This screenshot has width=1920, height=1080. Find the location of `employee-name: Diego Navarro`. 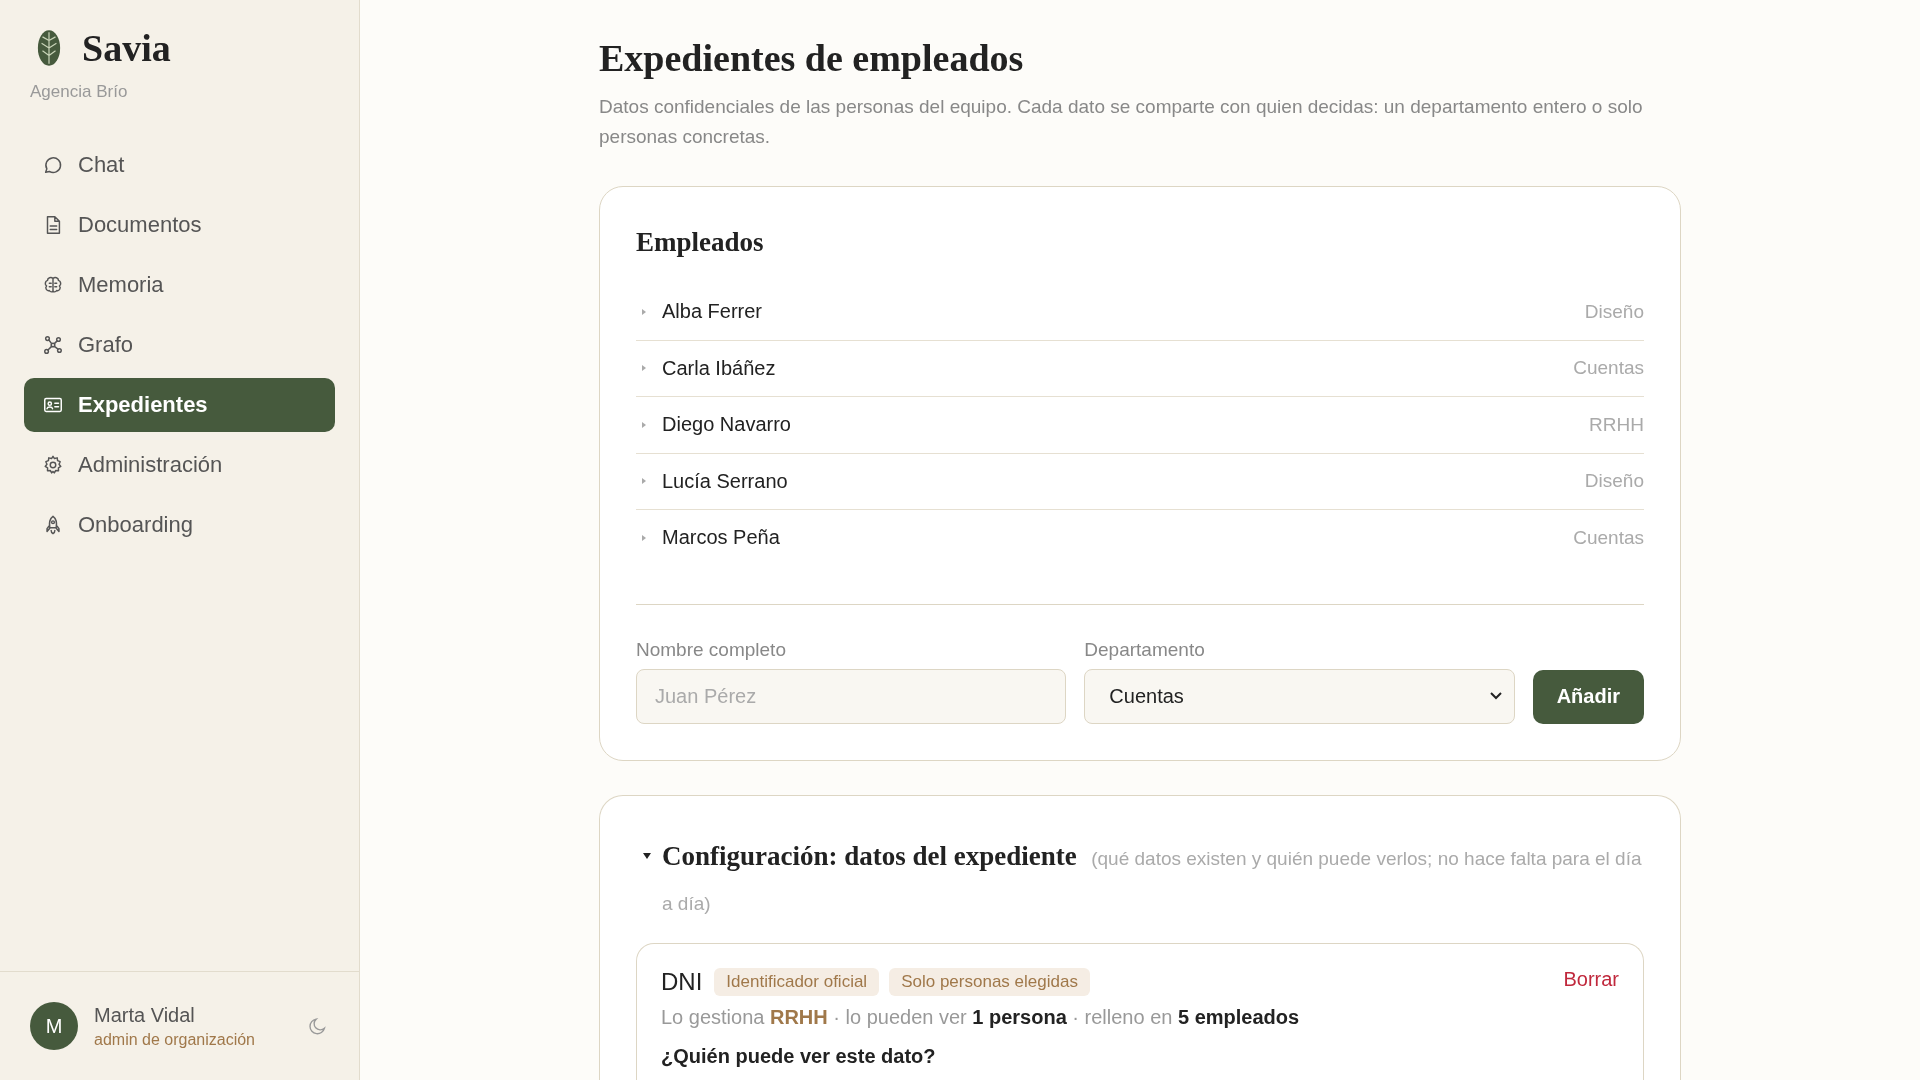

employee-name: Diego Navarro is located at coordinates (727, 425).